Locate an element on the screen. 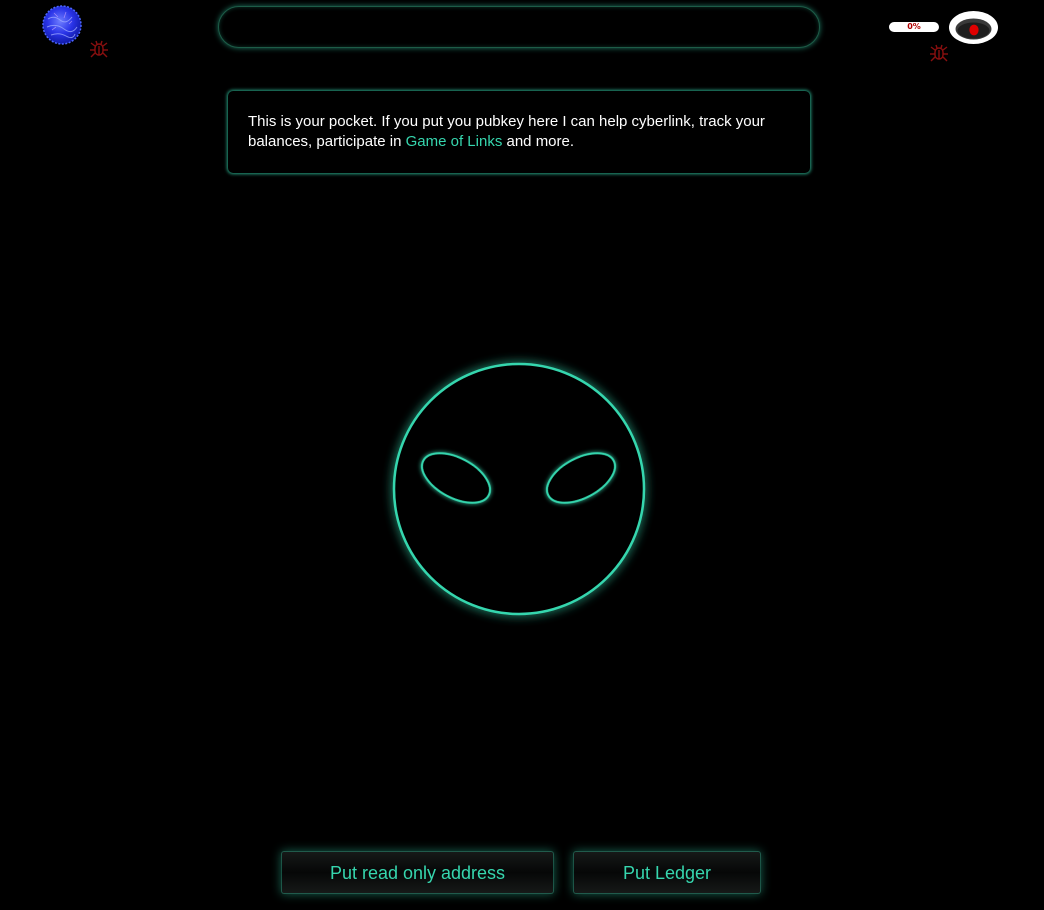 The height and width of the screenshot is (910, 1044). alien-face-icon is located at coordinates (519, 489).